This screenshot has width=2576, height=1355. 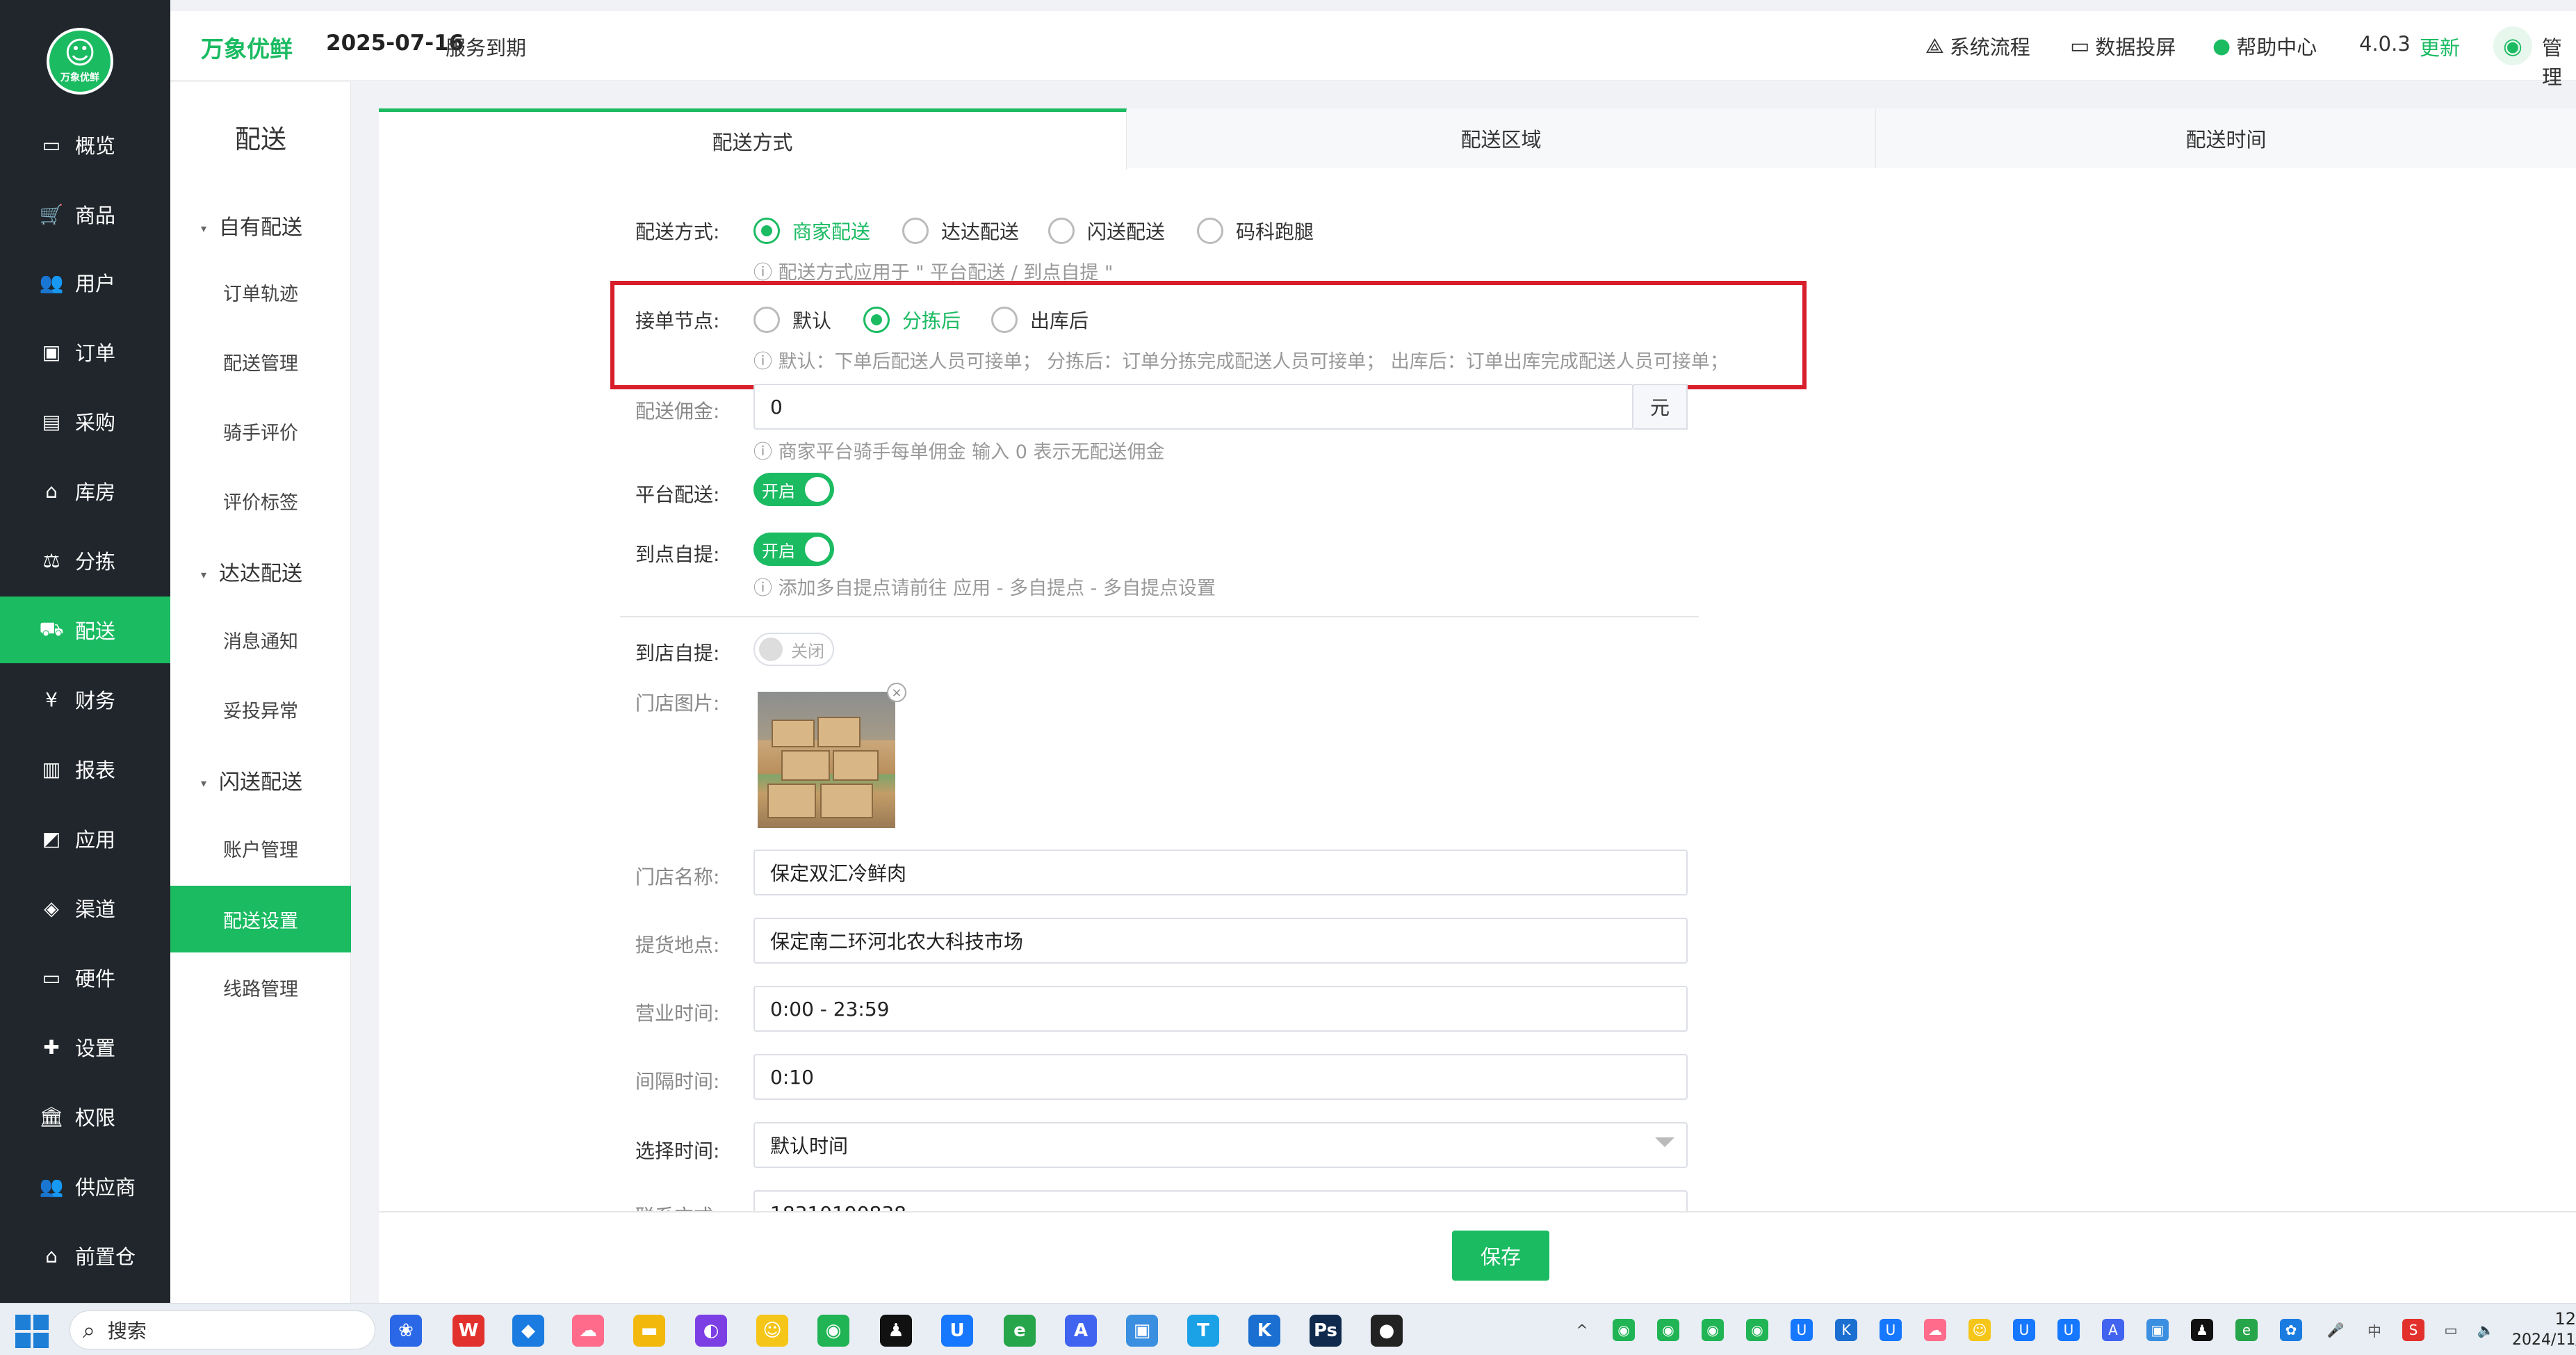 I want to click on avatar: ◉, so click(x=2512, y=45).